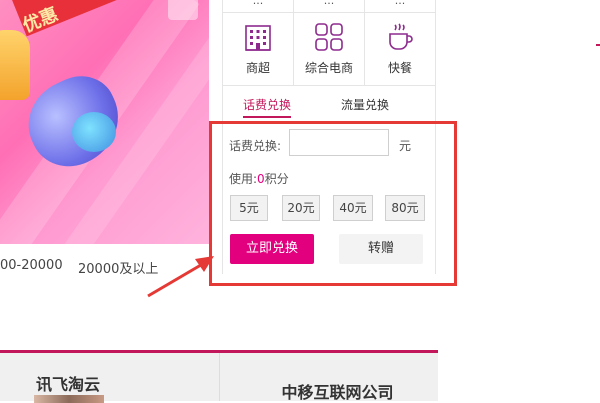 The image size is (600, 403). Describe the element at coordinates (15, 65) in the screenshot. I see `trophy-decoration` at that location.